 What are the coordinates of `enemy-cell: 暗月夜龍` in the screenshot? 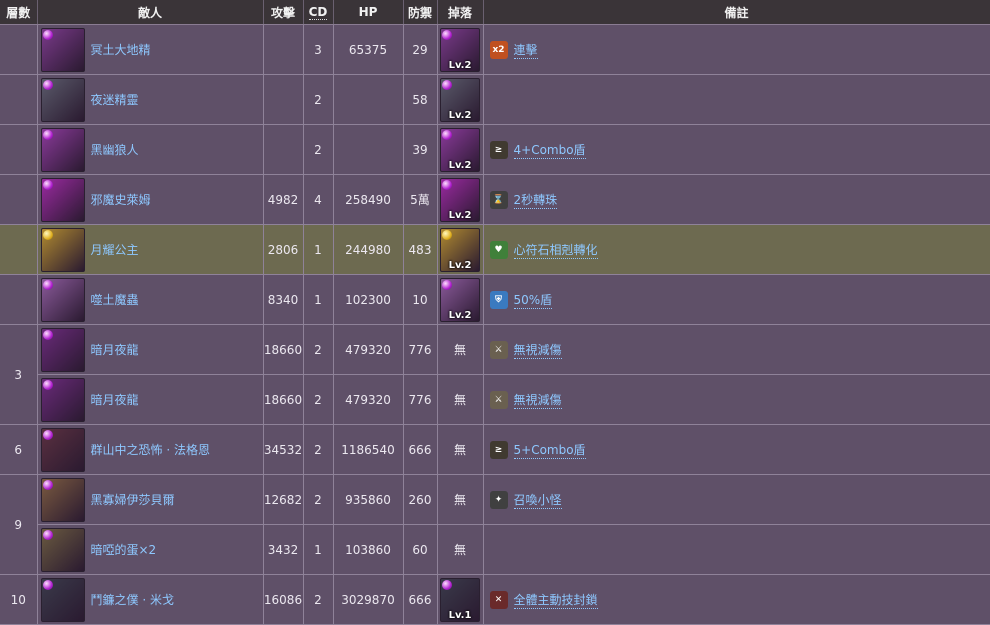 It's located at (150, 399).